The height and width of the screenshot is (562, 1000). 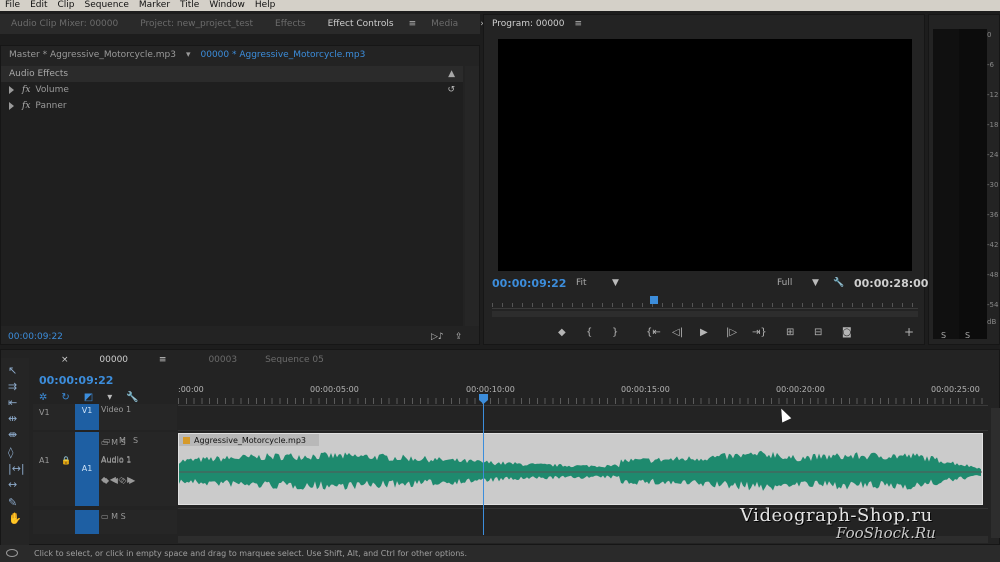 What do you see at coordinates (704, 332) in the screenshot?
I see `play-icon: ▶` at bounding box center [704, 332].